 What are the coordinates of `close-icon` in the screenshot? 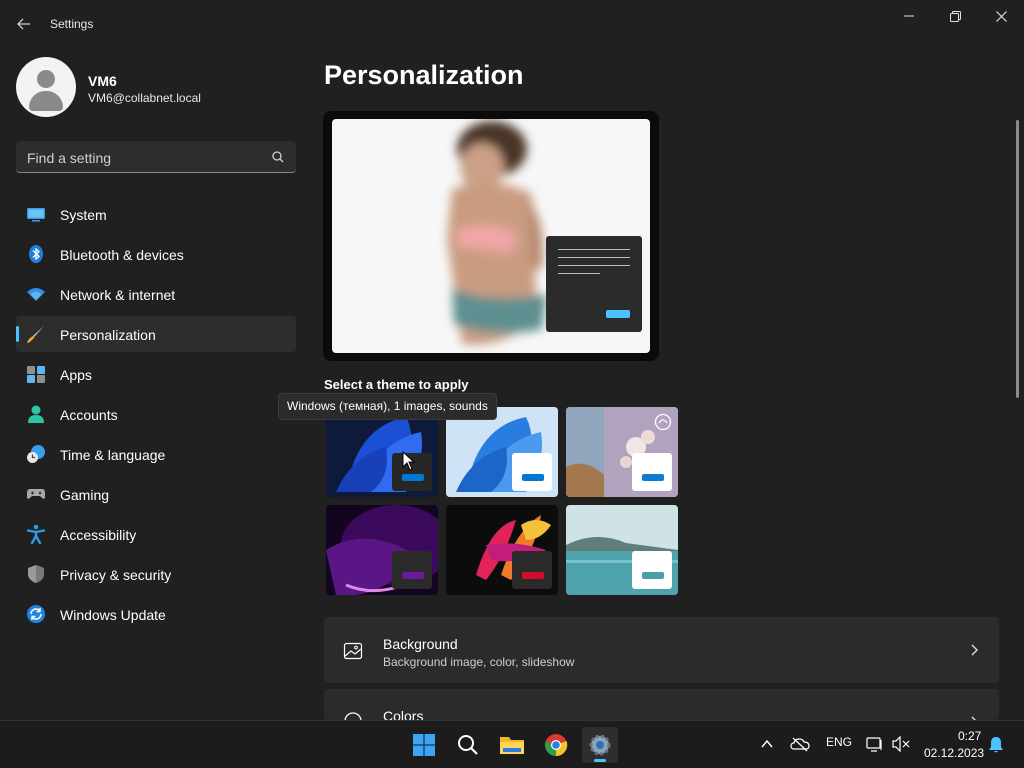 It's located at (1001, 16).